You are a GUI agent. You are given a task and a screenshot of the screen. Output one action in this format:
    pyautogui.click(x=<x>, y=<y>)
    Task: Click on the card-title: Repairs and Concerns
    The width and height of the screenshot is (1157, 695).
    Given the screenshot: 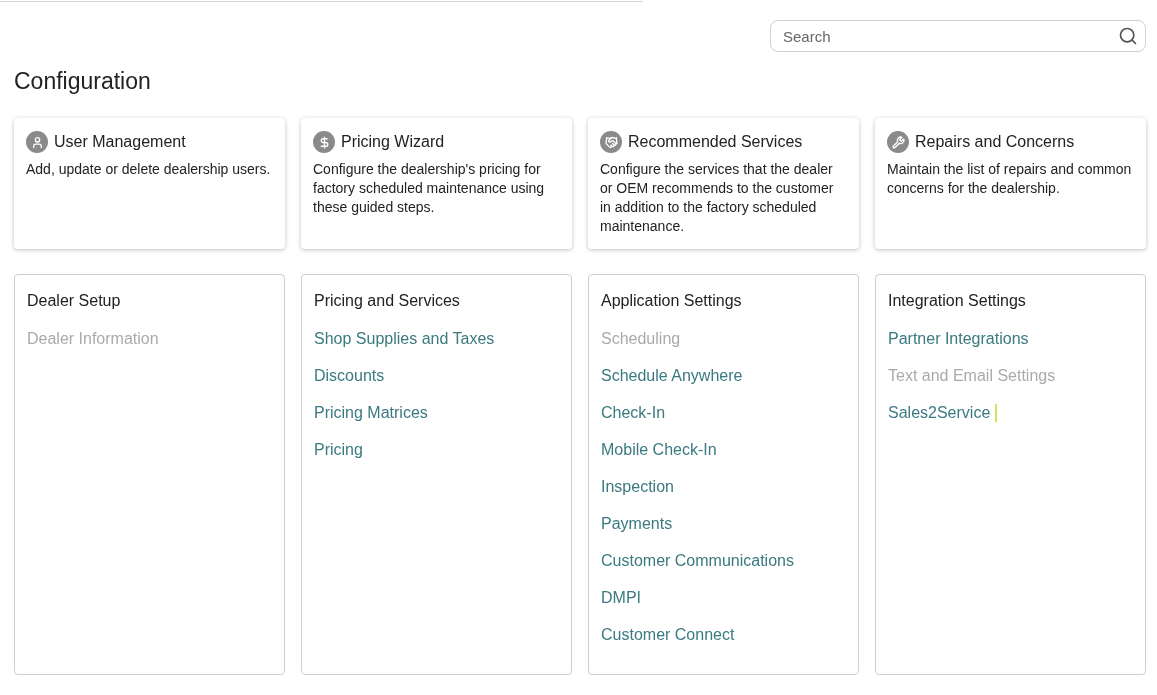 What is the action you would take?
    pyautogui.click(x=995, y=142)
    